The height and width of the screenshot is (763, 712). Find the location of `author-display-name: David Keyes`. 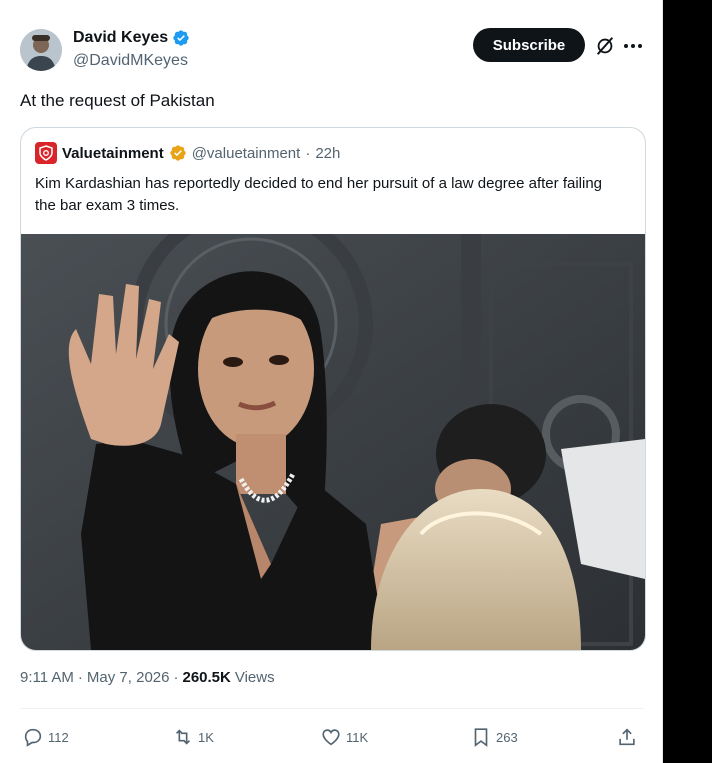

author-display-name: David Keyes is located at coordinates (120, 38).